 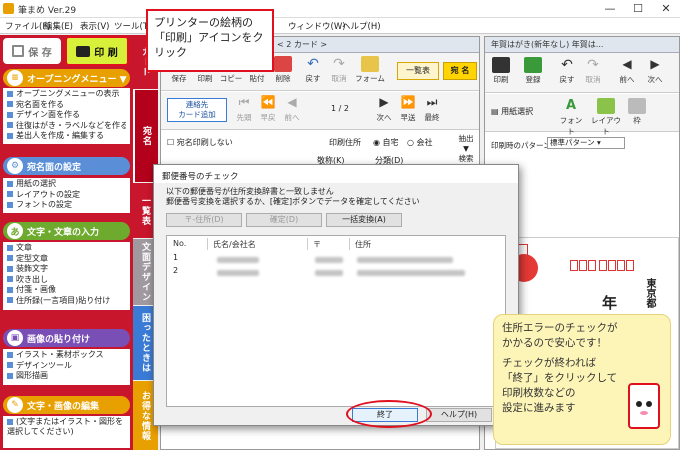 I want to click on nav-prev-button: ◀ 前へ, so click(x=292, y=109).